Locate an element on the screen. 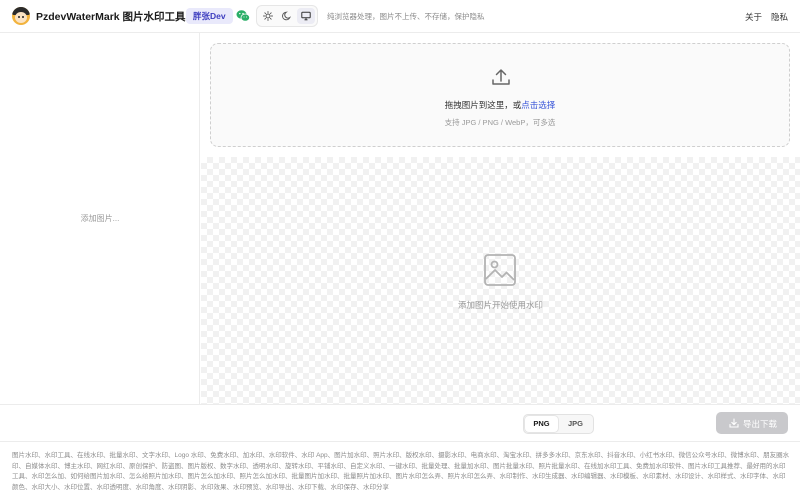 The width and height of the screenshot is (800, 500). download-icon is located at coordinates (734, 423).